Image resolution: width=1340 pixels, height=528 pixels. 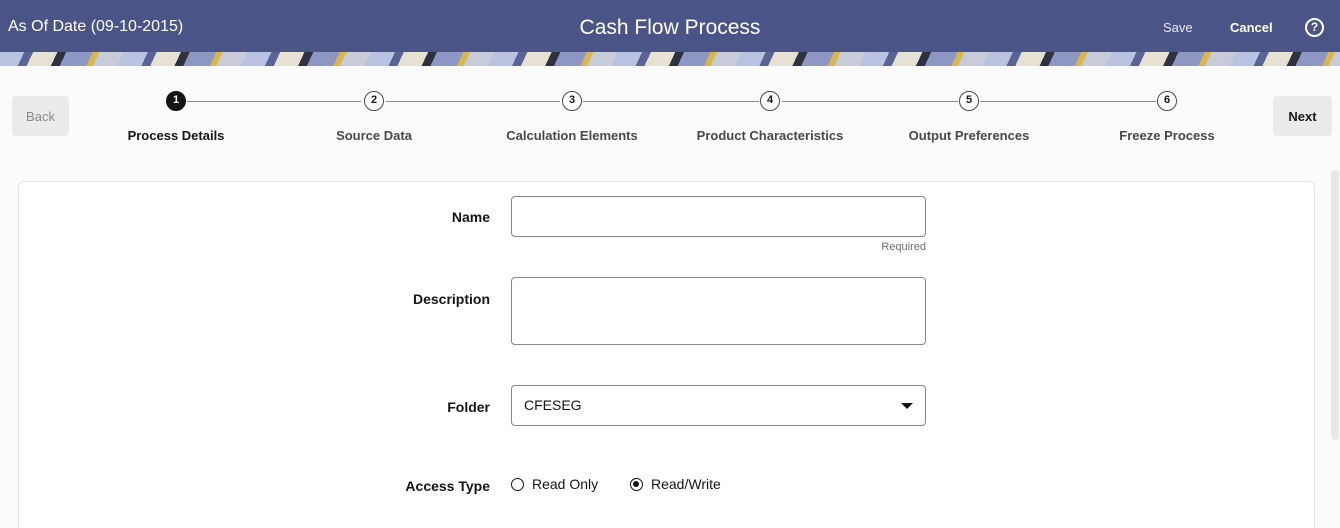 I want to click on folder-label: Folder, so click(x=468, y=407).